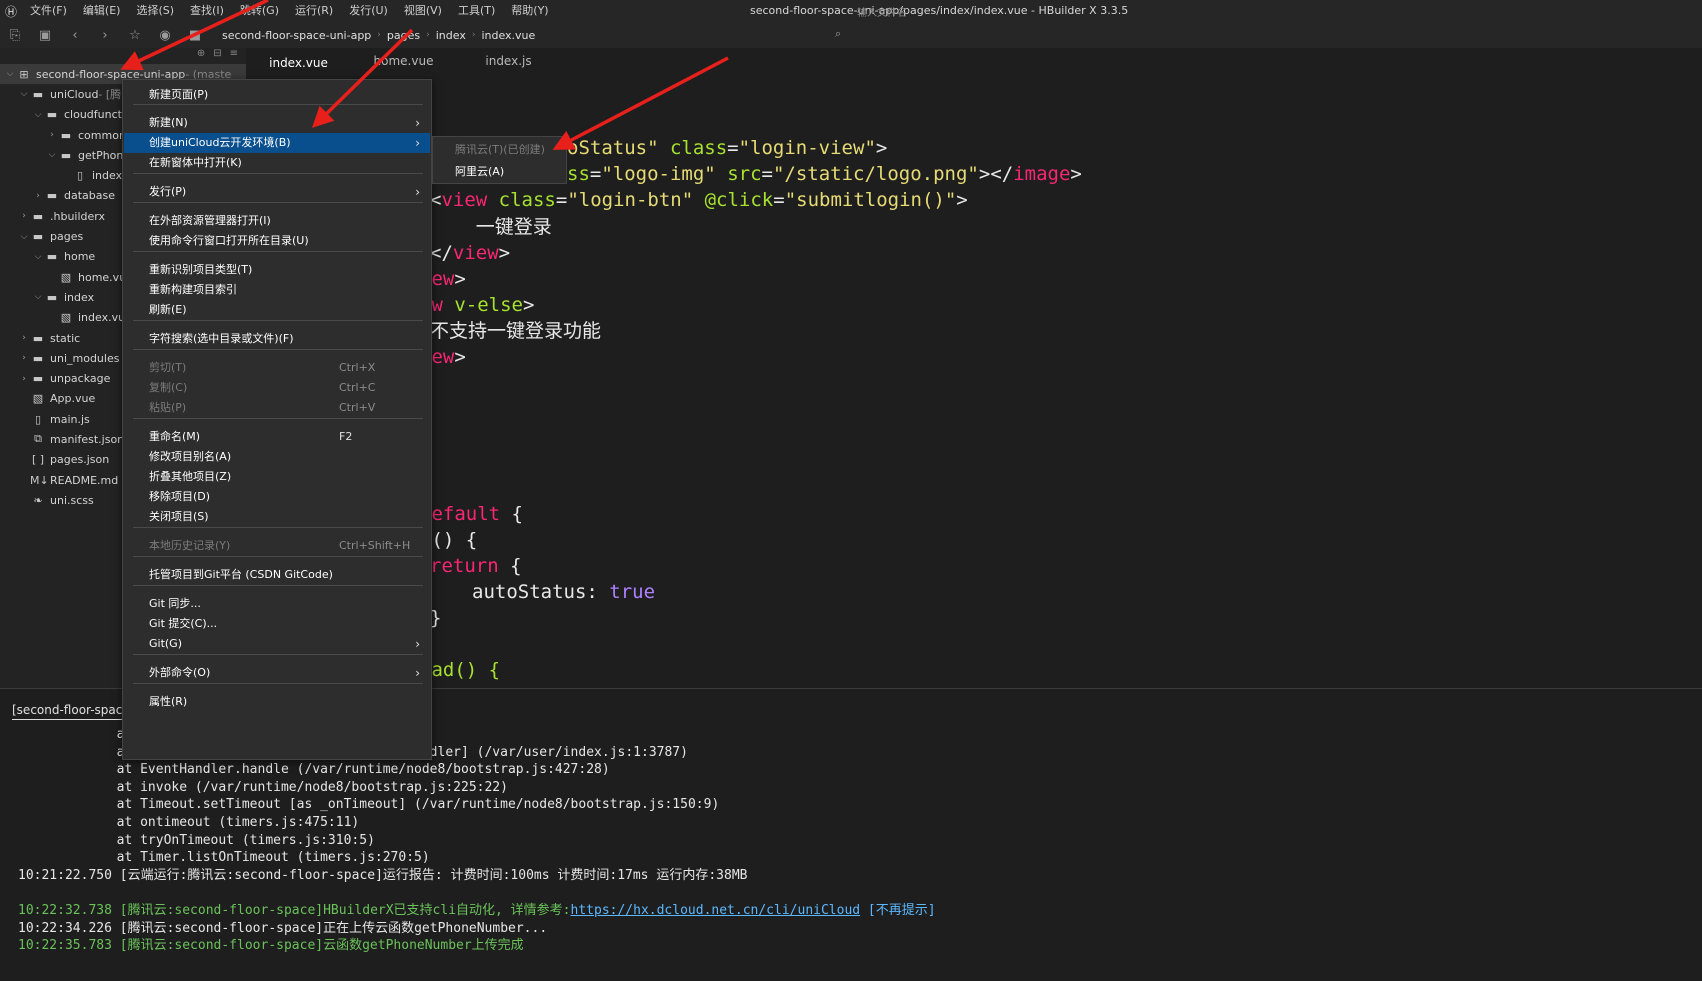 This screenshot has height=981, width=1702. I want to click on context-menu-item: 新建(N) ›, so click(277, 123).